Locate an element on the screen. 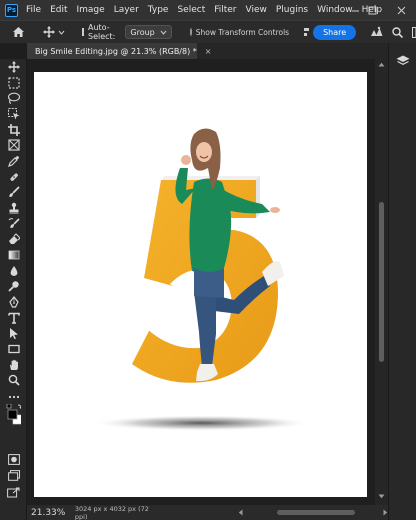 The width and height of the screenshot is (416, 520). quick-mask-mode is located at coordinates (13, 459).